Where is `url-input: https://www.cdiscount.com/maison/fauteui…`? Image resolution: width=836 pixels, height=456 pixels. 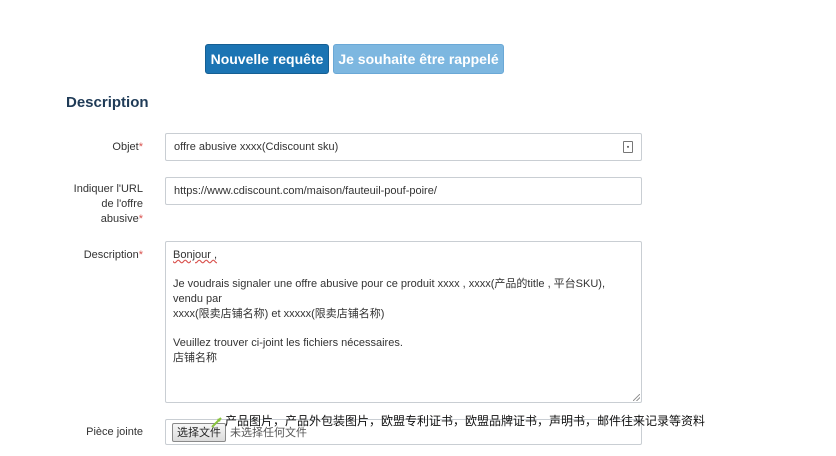
url-input: https://www.cdiscount.com/maison/fauteui… is located at coordinates (403, 191).